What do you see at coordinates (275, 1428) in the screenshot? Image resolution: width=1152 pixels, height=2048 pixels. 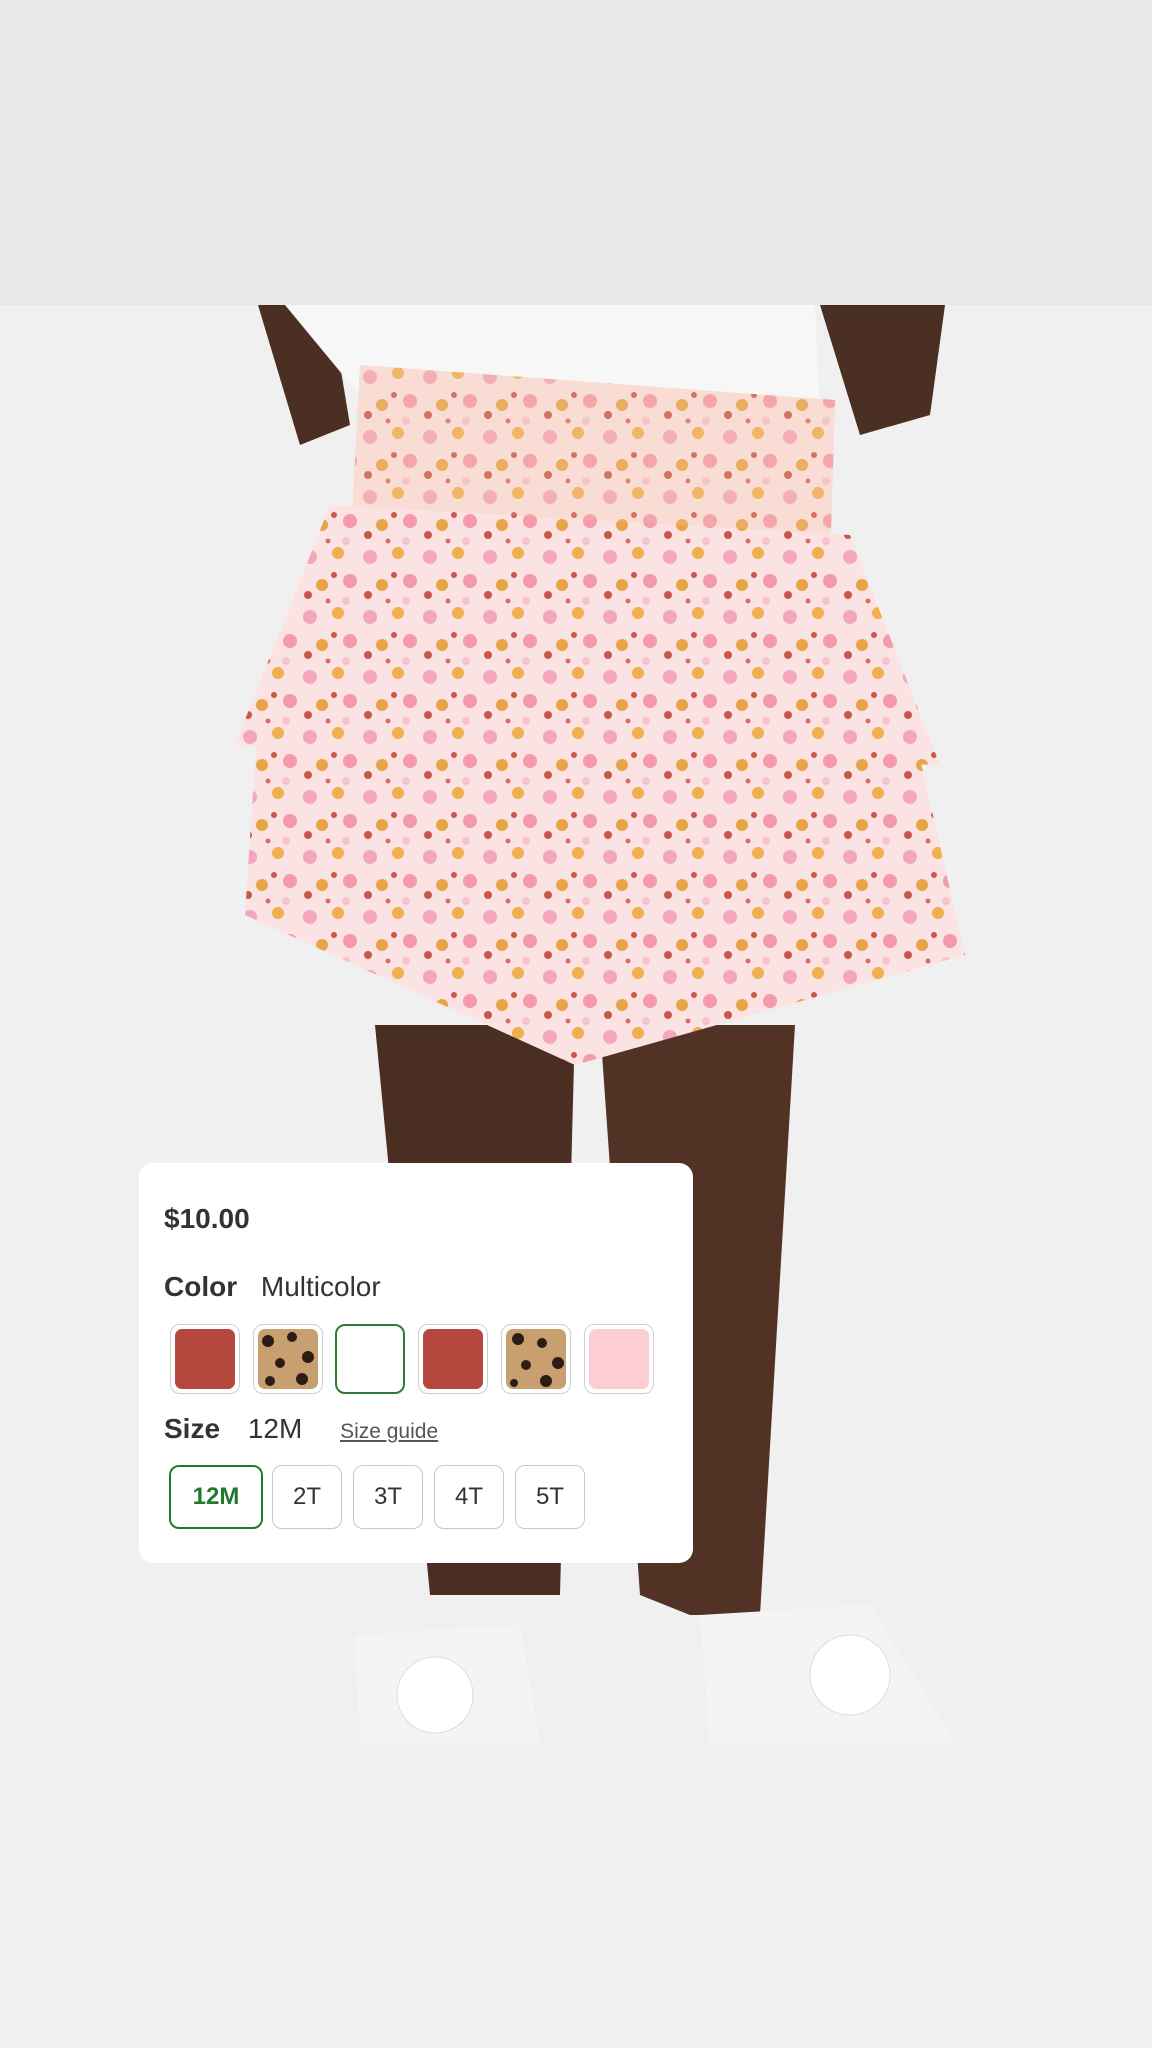 I see `size-value: 12M` at bounding box center [275, 1428].